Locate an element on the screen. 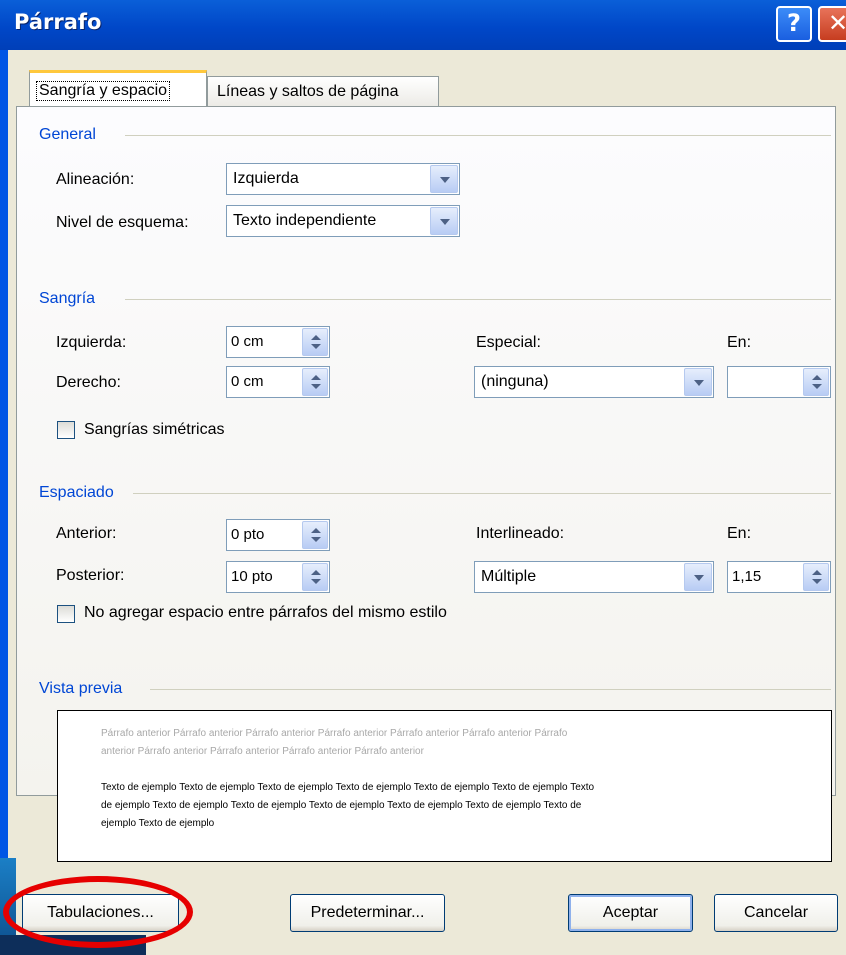  spacing-header: Espaciado is located at coordinates (76, 492).